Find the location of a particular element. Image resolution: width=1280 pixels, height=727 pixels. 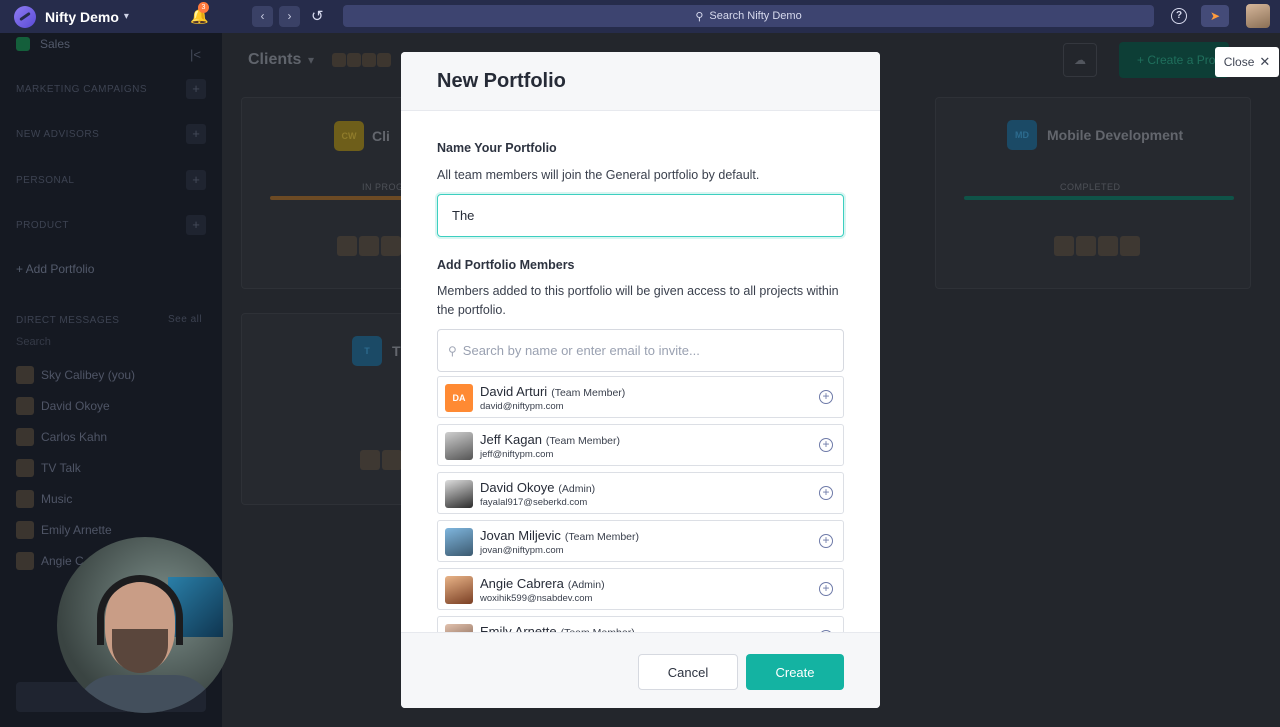

sidebar-item-sales: Sales is located at coordinates (55, 44).